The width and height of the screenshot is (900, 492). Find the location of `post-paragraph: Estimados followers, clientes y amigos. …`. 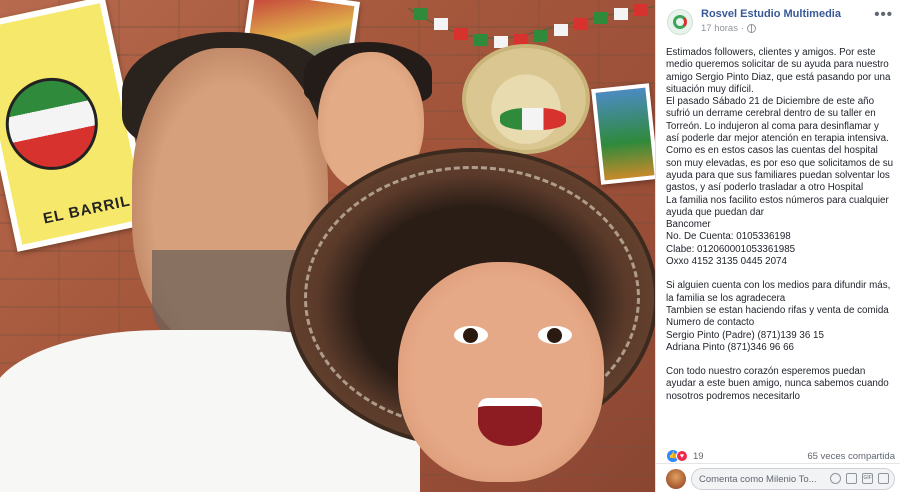

post-paragraph: Estimados followers, clientes y amigos. … is located at coordinates (778, 71).